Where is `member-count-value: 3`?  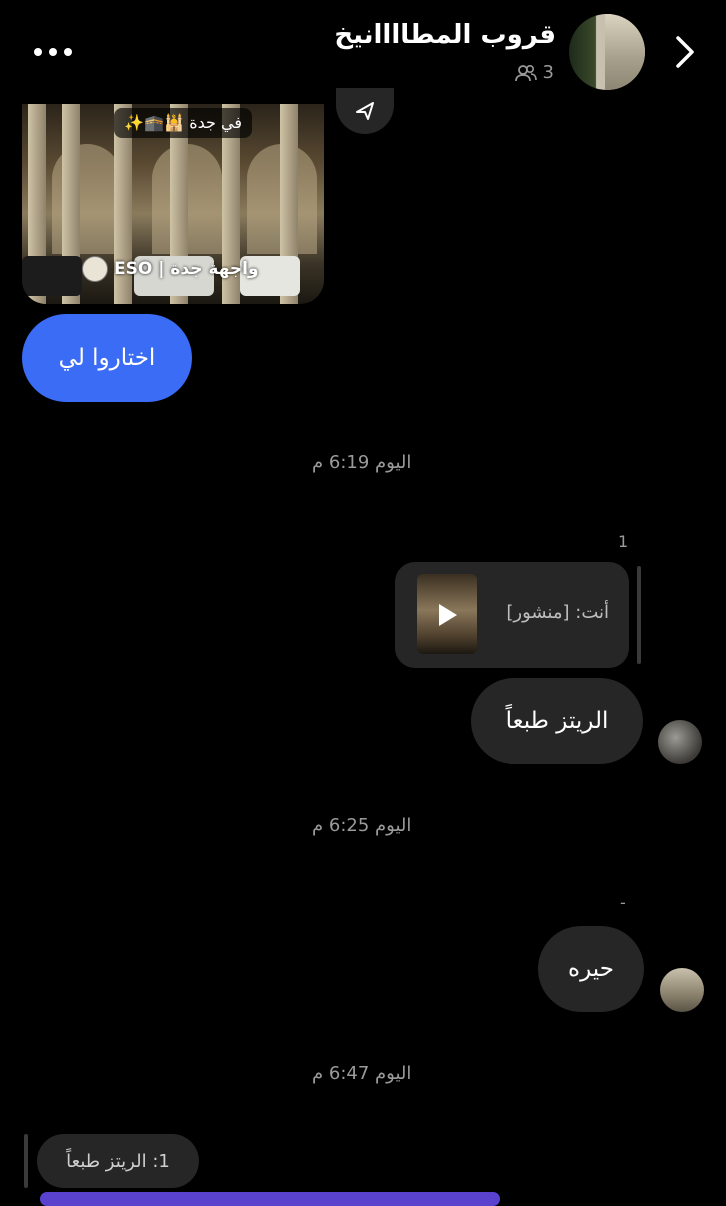
member-count-value: 3 is located at coordinates (548, 72).